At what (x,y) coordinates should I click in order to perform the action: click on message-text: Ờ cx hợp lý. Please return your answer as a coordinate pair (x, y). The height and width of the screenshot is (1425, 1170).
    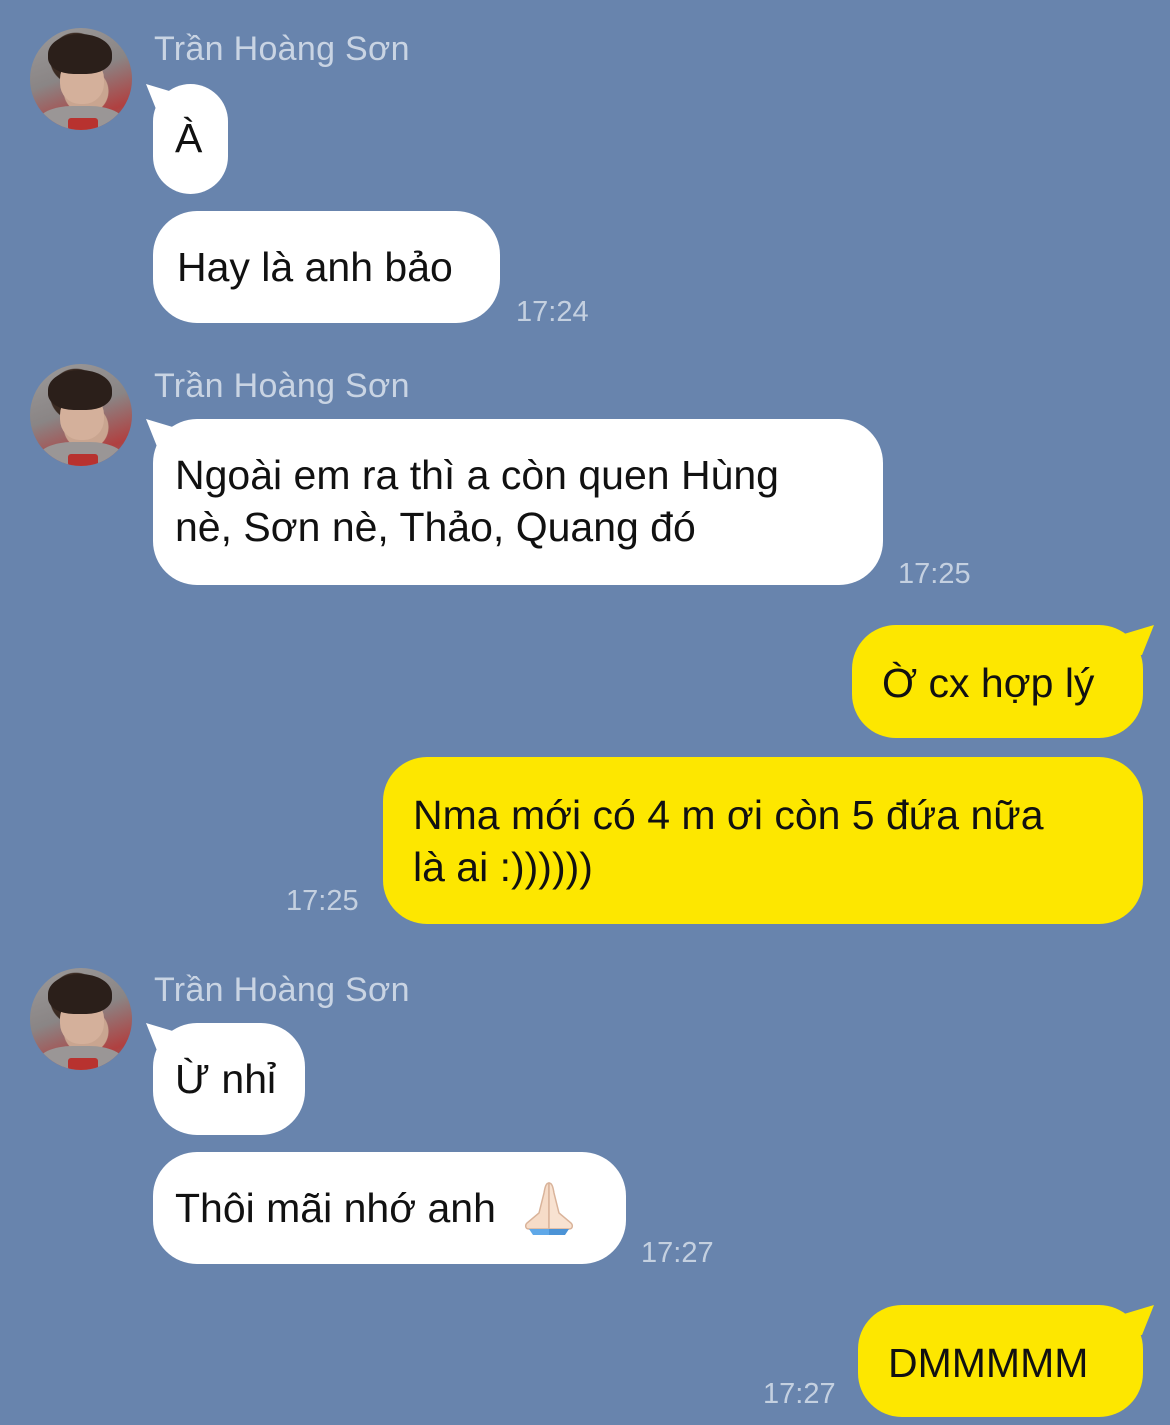
    Looking at the image, I should click on (988, 683).